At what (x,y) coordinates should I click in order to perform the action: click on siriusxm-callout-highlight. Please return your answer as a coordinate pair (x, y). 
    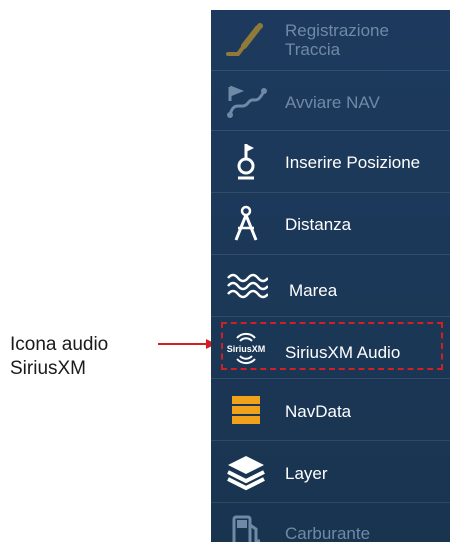
    Looking at the image, I should click on (332, 346).